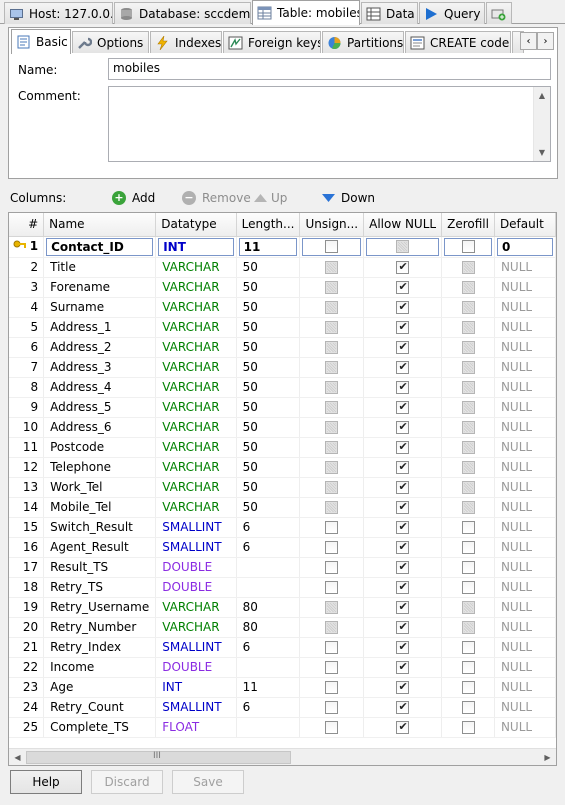 The height and width of the screenshot is (805, 565). I want to click on table-row: 8 Address_4 VARCHAR 50 NULL, so click(282, 387).